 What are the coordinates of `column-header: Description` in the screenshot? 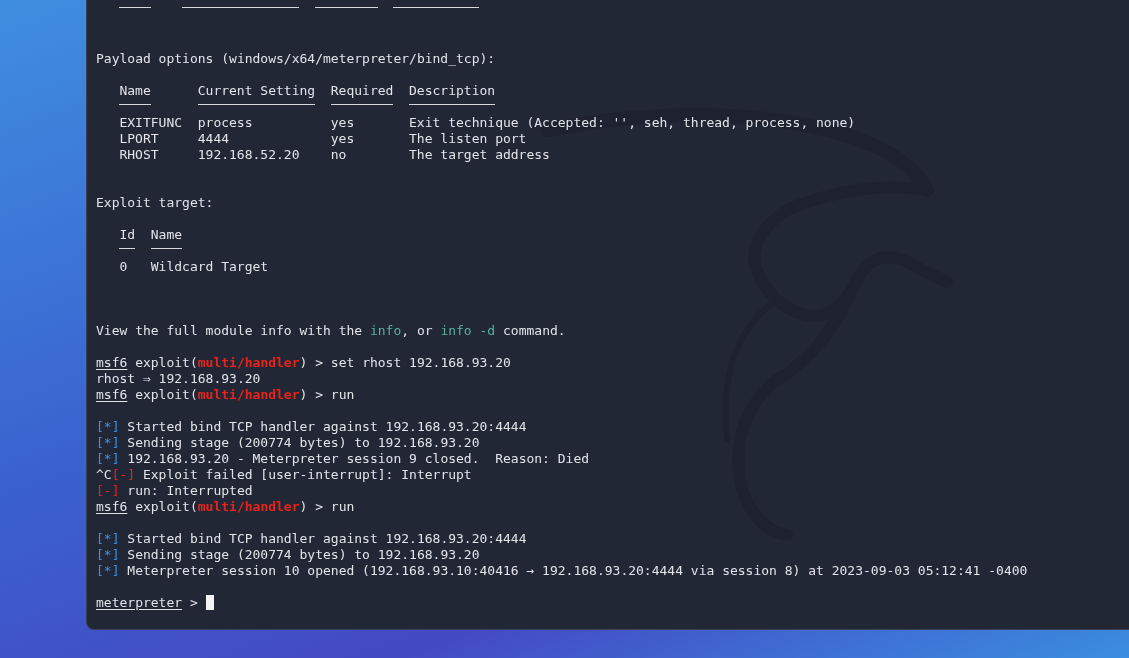 It's located at (452, 91).